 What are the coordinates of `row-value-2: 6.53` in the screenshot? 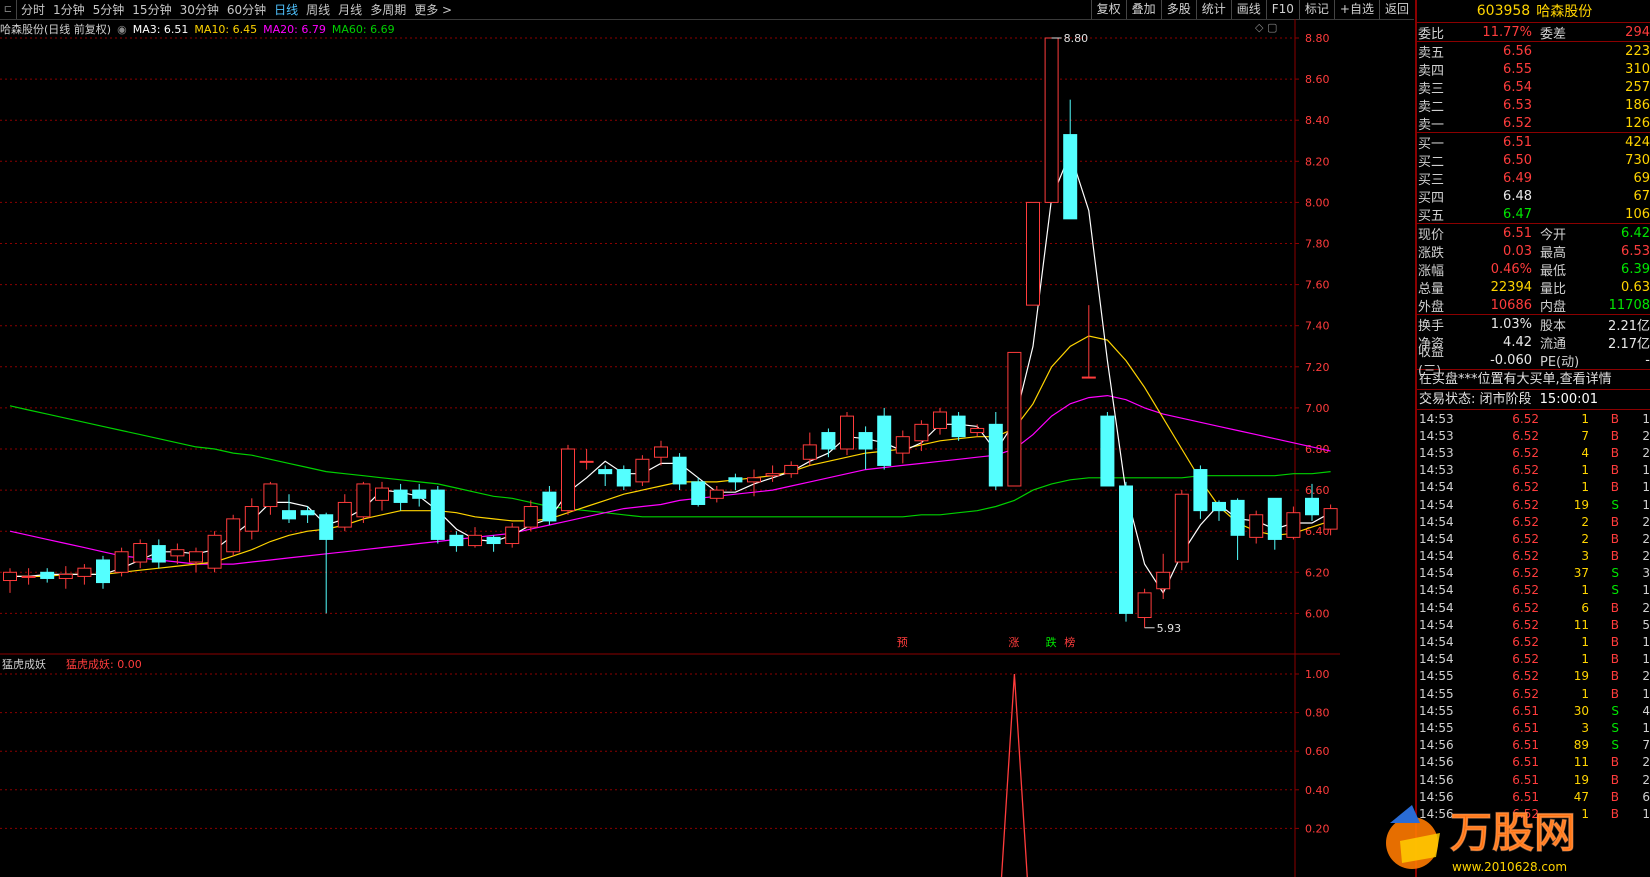 It's located at (1635, 251).